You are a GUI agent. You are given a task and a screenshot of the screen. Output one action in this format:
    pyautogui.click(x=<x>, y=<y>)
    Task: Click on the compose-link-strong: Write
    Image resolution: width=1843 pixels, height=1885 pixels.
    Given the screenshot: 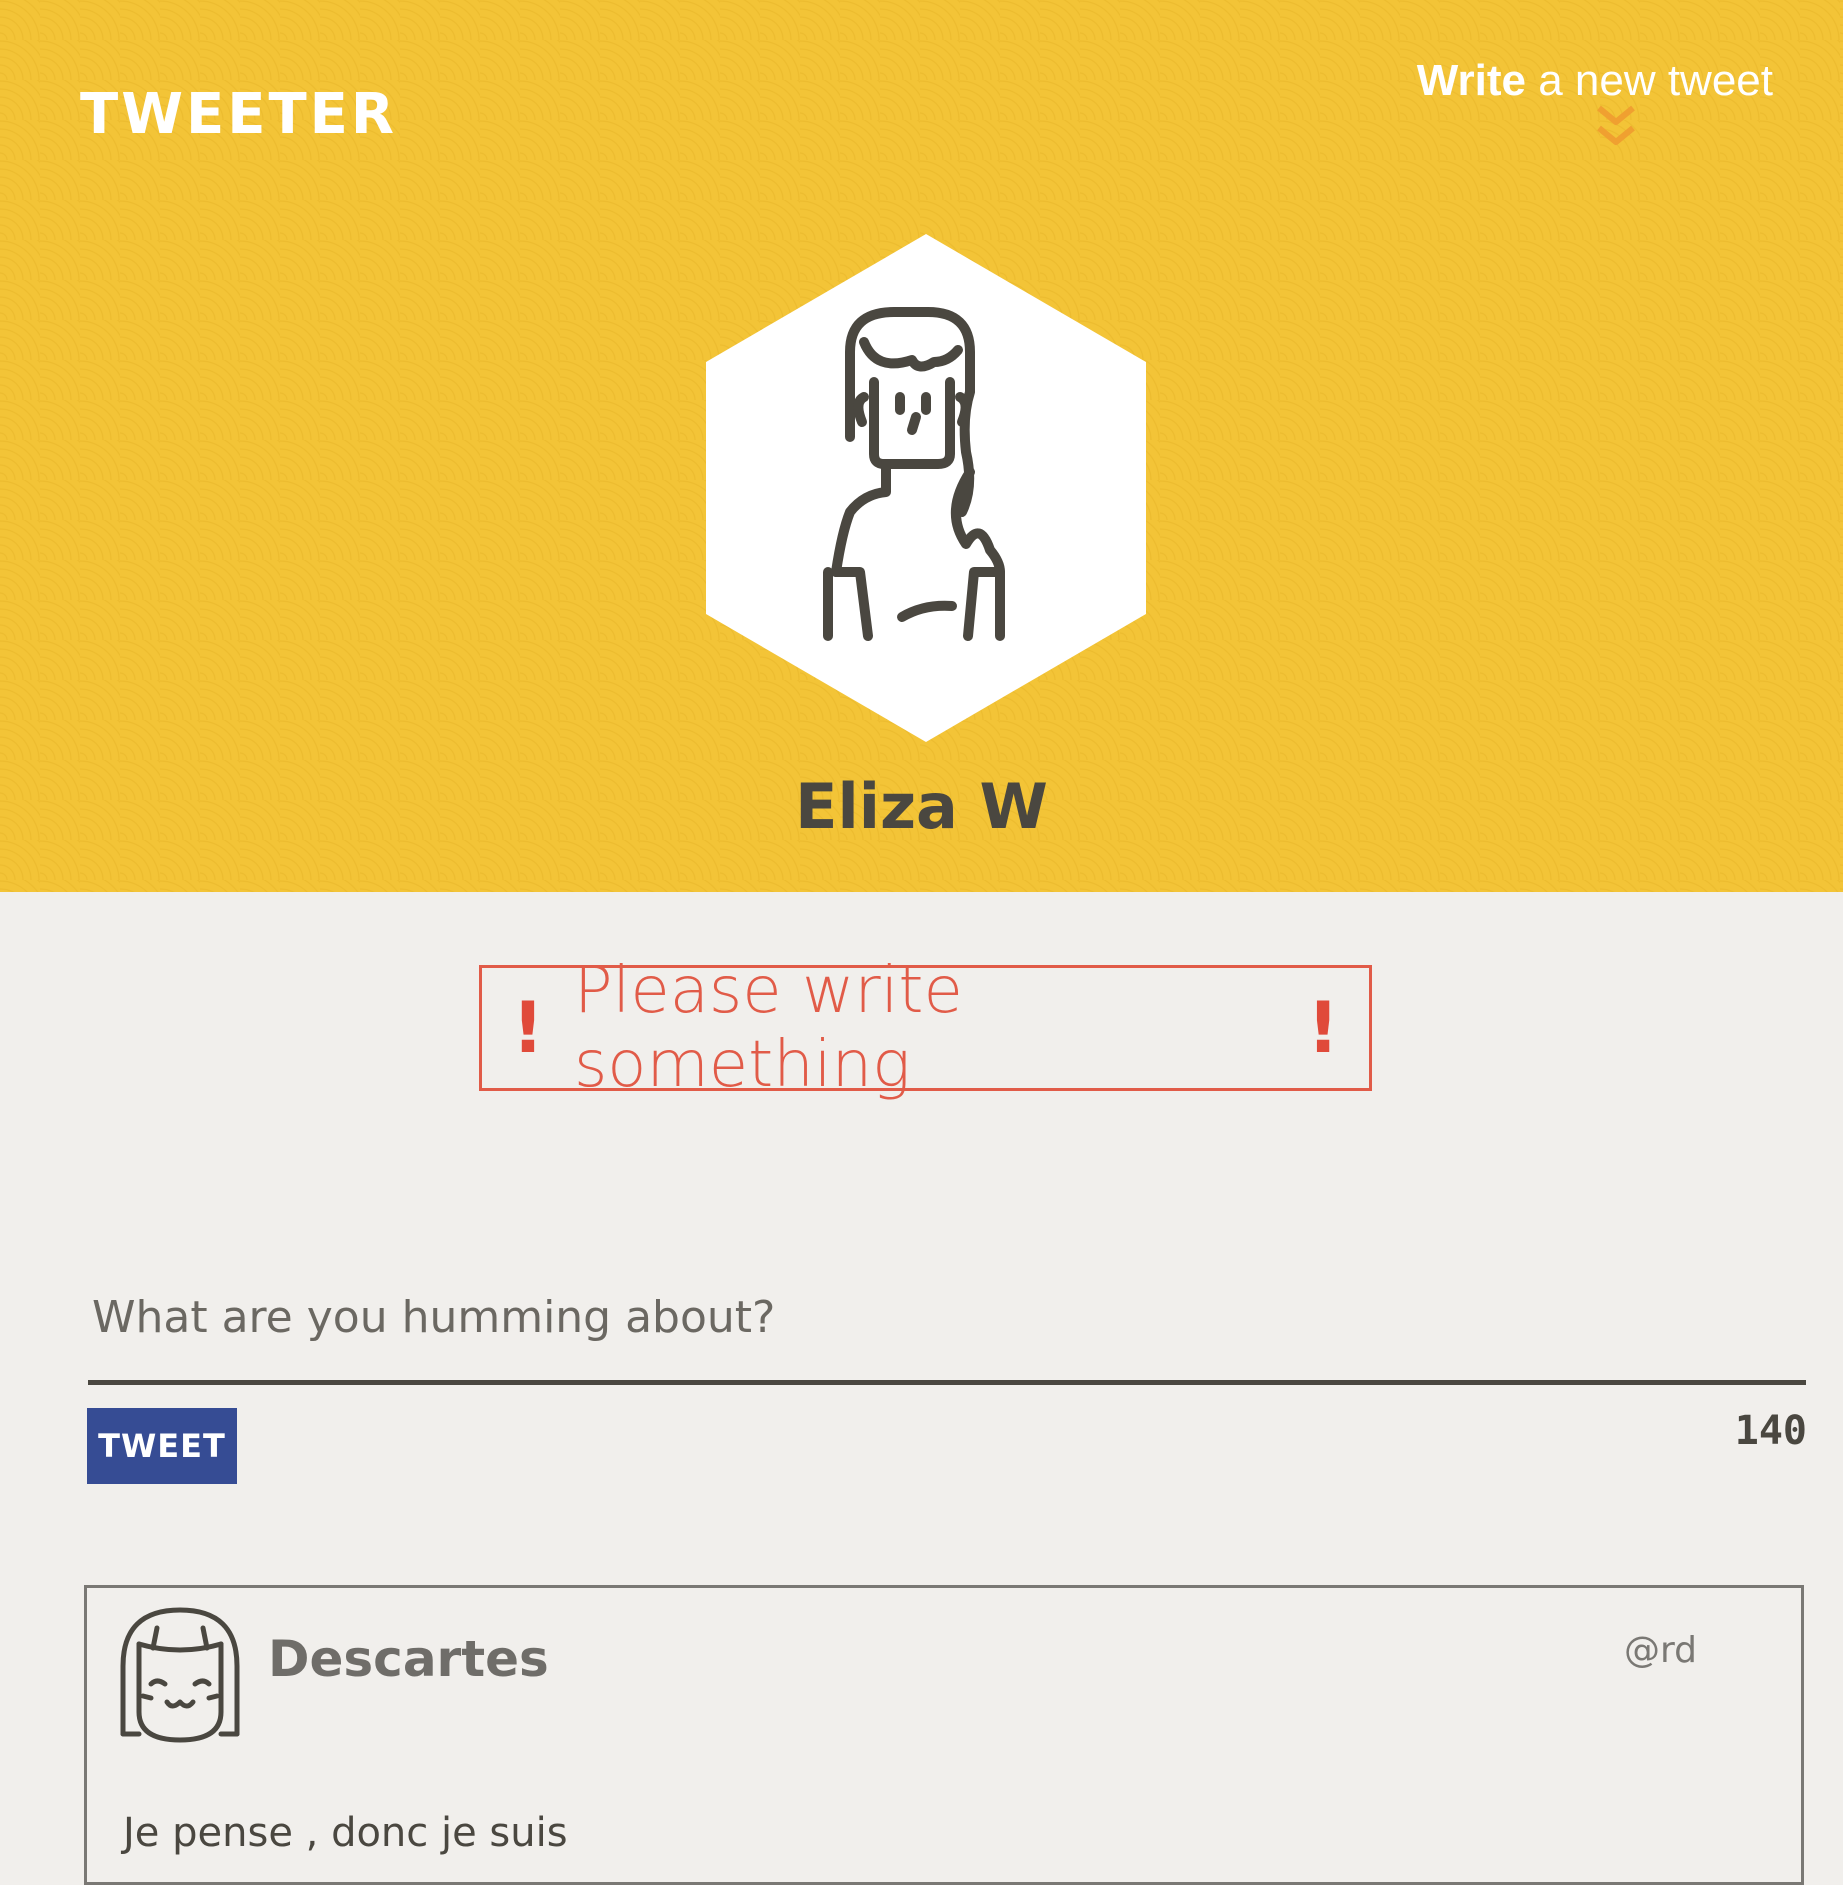 What is the action you would take?
    pyautogui.click(x=1471, y=80)
    